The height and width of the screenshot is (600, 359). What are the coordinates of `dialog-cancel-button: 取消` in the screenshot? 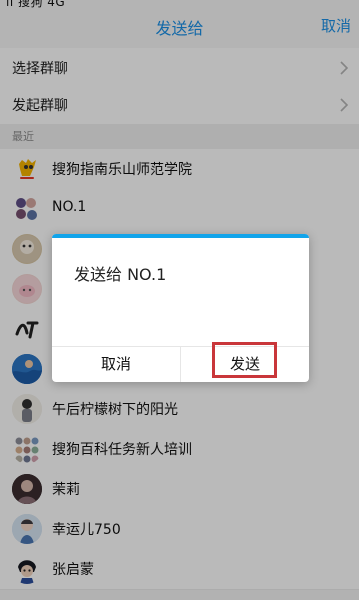 It's located at (116, 364).